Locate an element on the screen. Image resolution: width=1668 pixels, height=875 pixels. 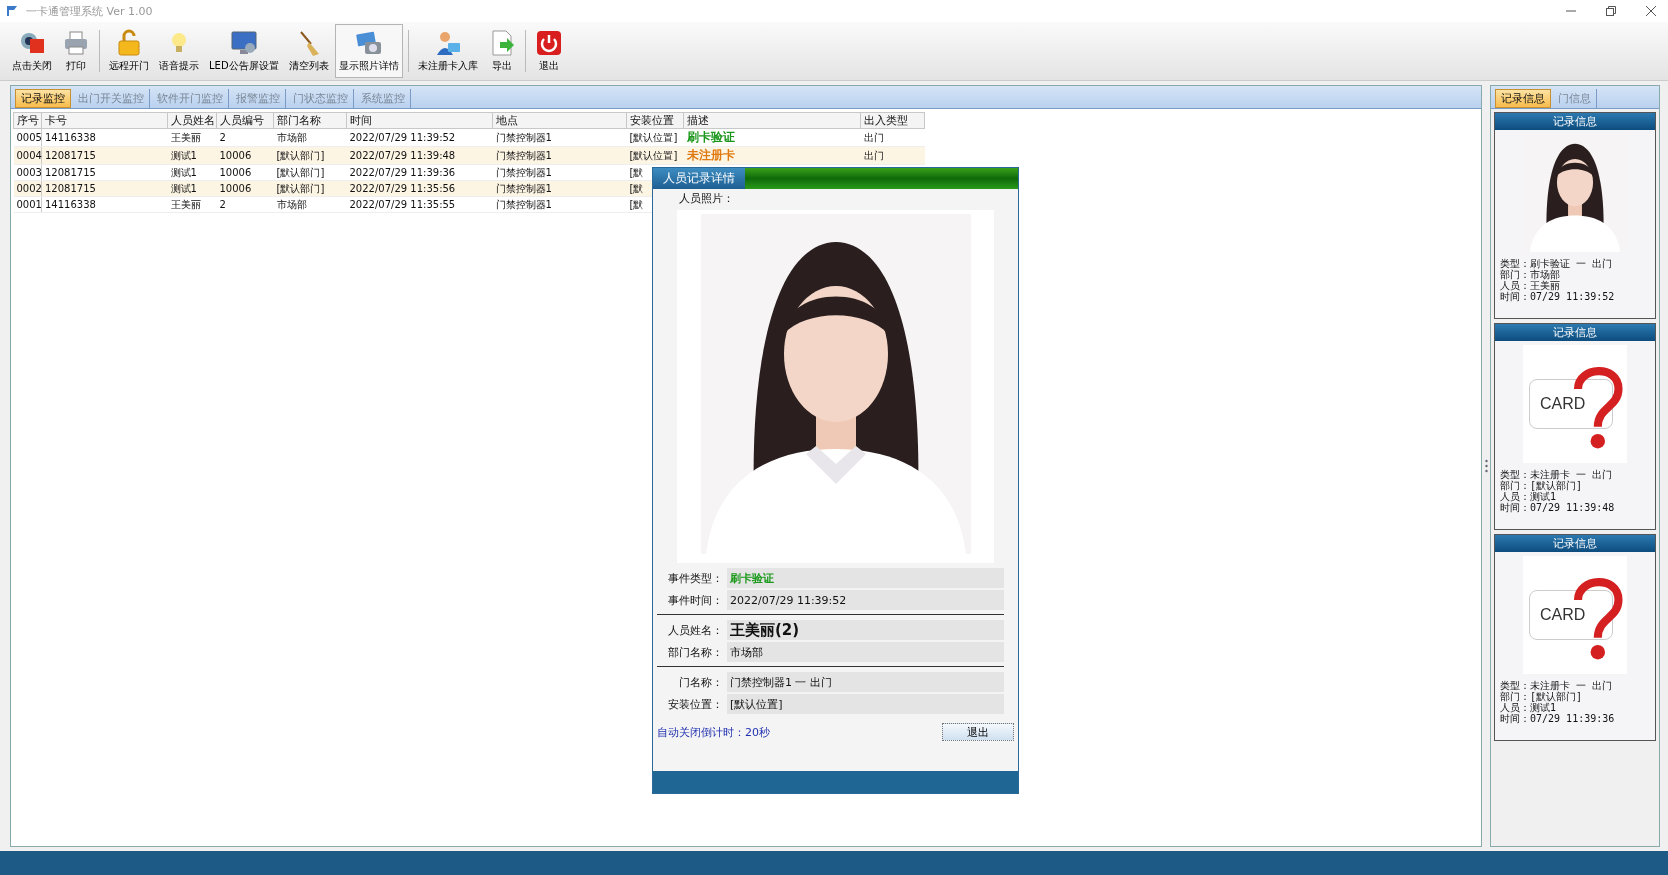
exit-button: 退出 is located at coordinates (978, 732).